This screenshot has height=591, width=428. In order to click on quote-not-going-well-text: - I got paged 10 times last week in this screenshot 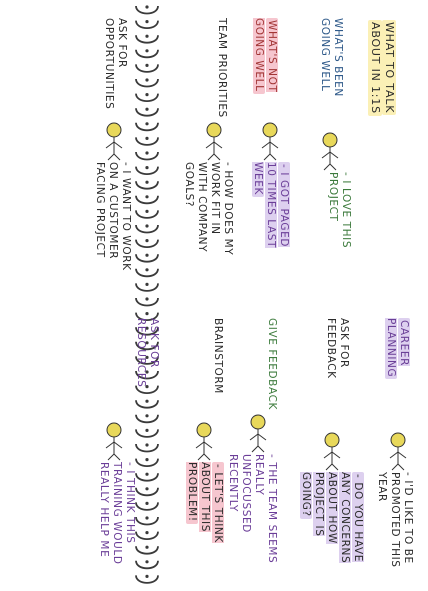, I will do `click(271, 205)`.